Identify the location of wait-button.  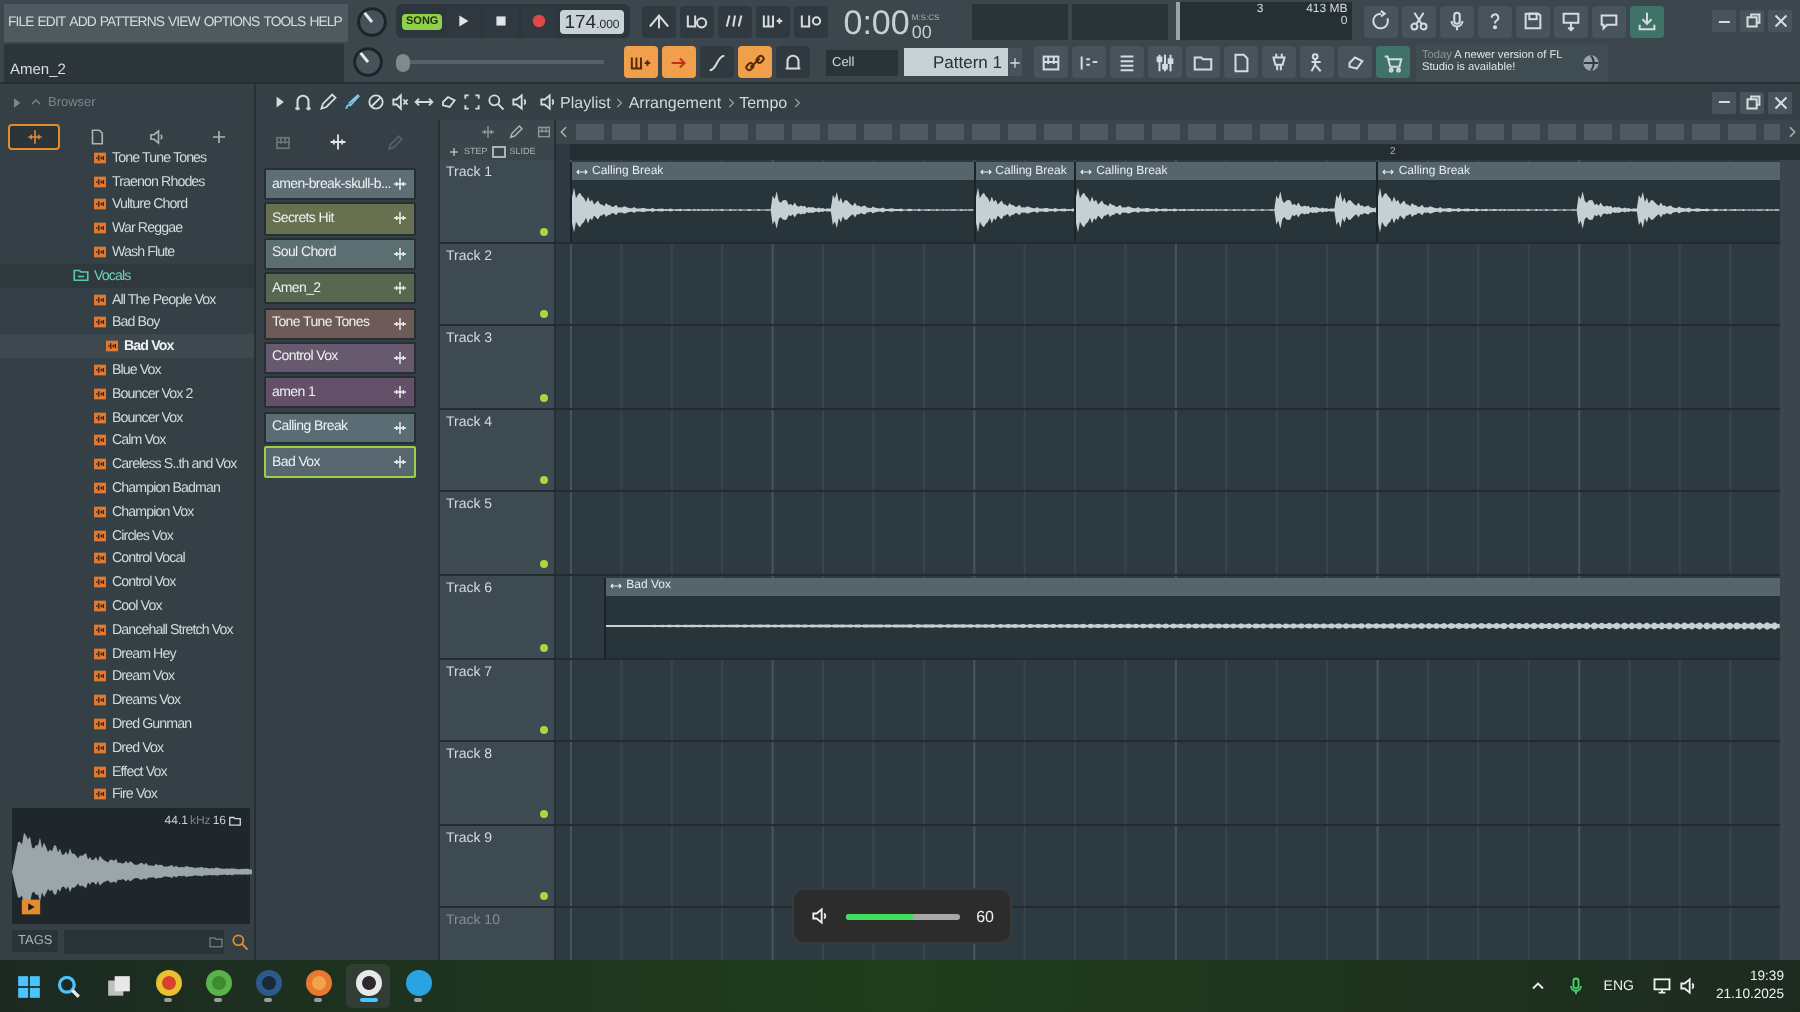
(696, 21).